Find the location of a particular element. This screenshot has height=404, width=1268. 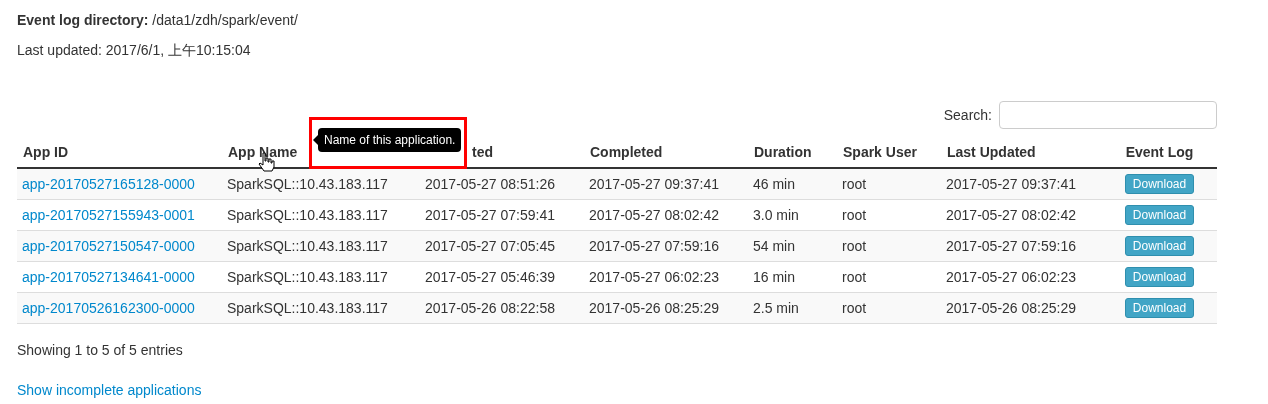

app-id-link: app-20170527134641-0000 is located at coordinates (108, 277).